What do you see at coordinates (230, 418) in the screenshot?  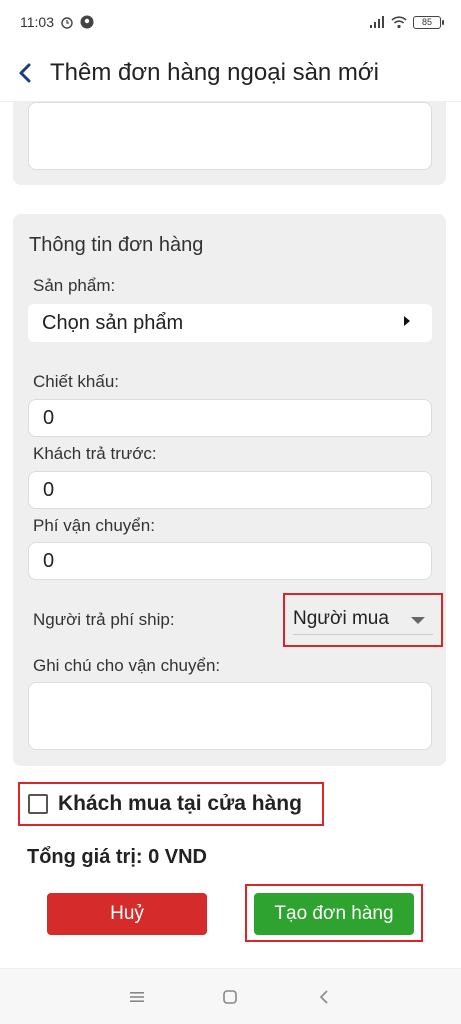 I see `discount-input: 0` at bounding box center [230, 418].